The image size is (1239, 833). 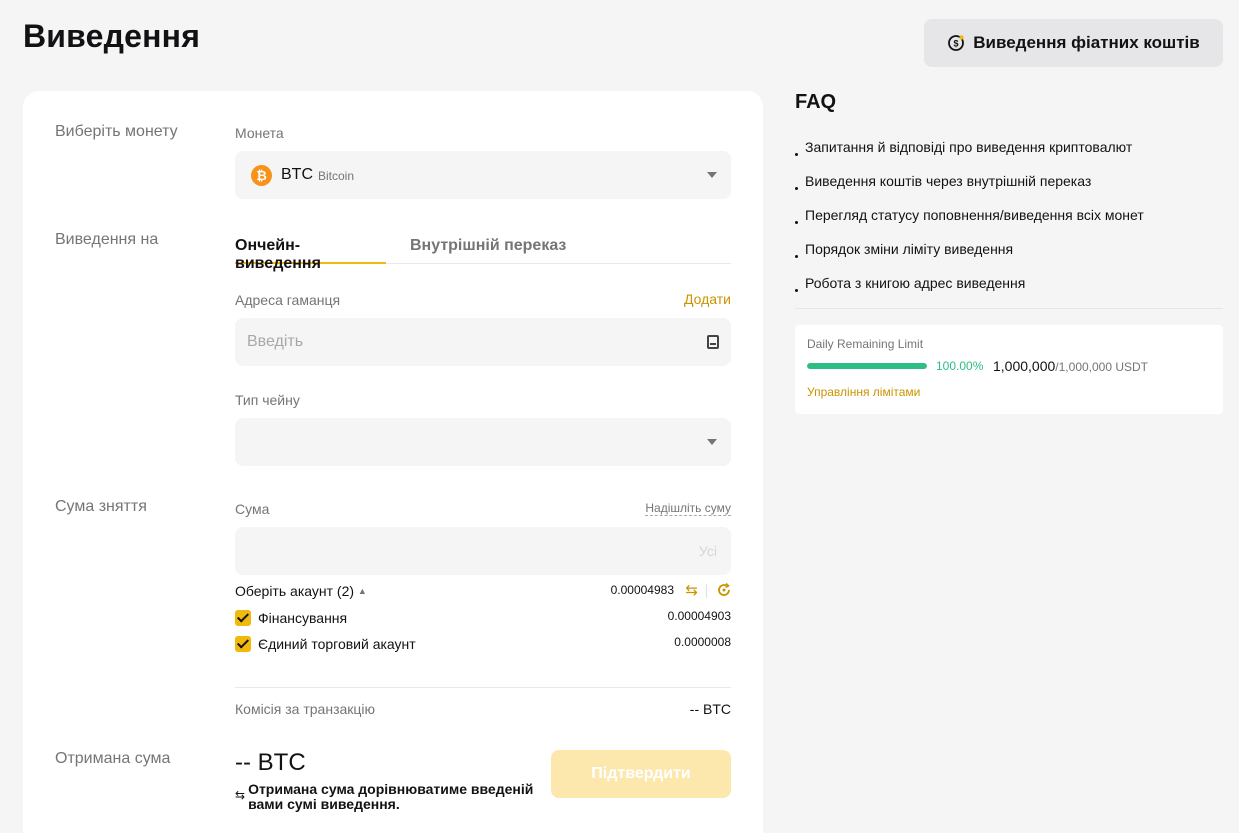 I want to click on chain-type-select, so click(x=483, y=442).